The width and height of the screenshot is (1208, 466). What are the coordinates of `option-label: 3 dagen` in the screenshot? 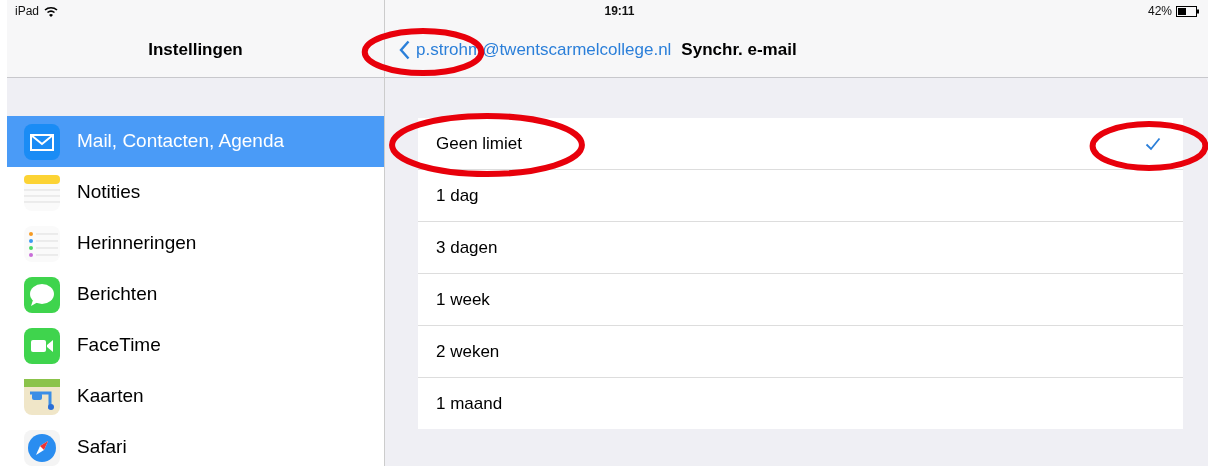 It's located at (467, 247).